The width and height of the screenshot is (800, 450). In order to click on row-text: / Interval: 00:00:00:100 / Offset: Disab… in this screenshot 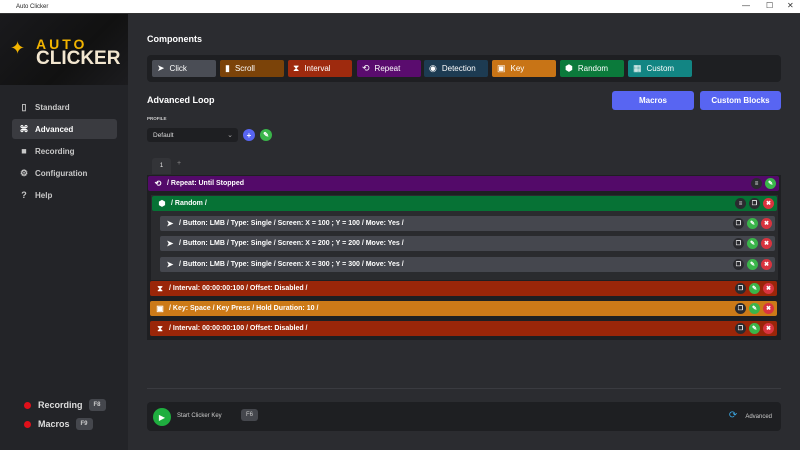, I will do `click(238, 288)`.